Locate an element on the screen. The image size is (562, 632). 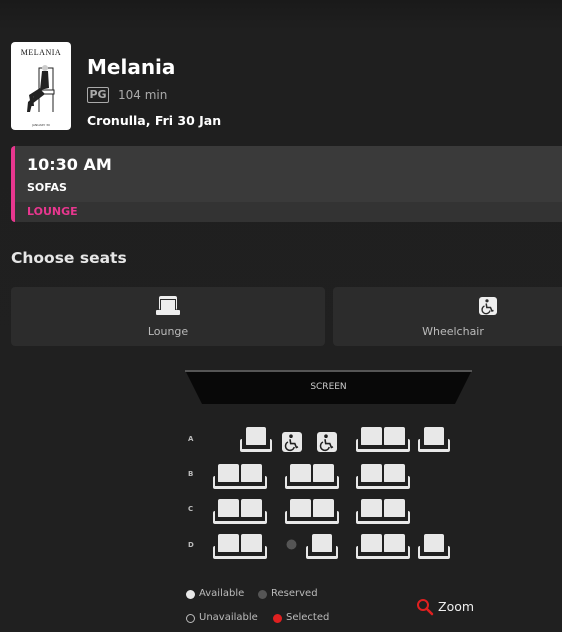
magnifier-icon is located at coordinates (425, 607).